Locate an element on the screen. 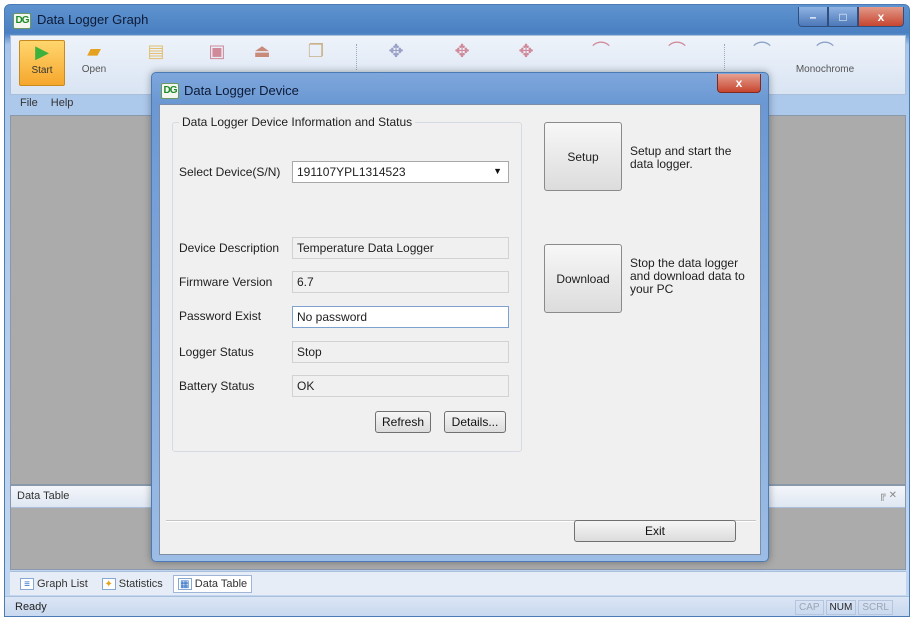 This screenshot has width=912, height=619. bottom-tab-bar: ≡ Graph List ✦ Statistics ▦ Data Table is located at coordinates (458, 583).